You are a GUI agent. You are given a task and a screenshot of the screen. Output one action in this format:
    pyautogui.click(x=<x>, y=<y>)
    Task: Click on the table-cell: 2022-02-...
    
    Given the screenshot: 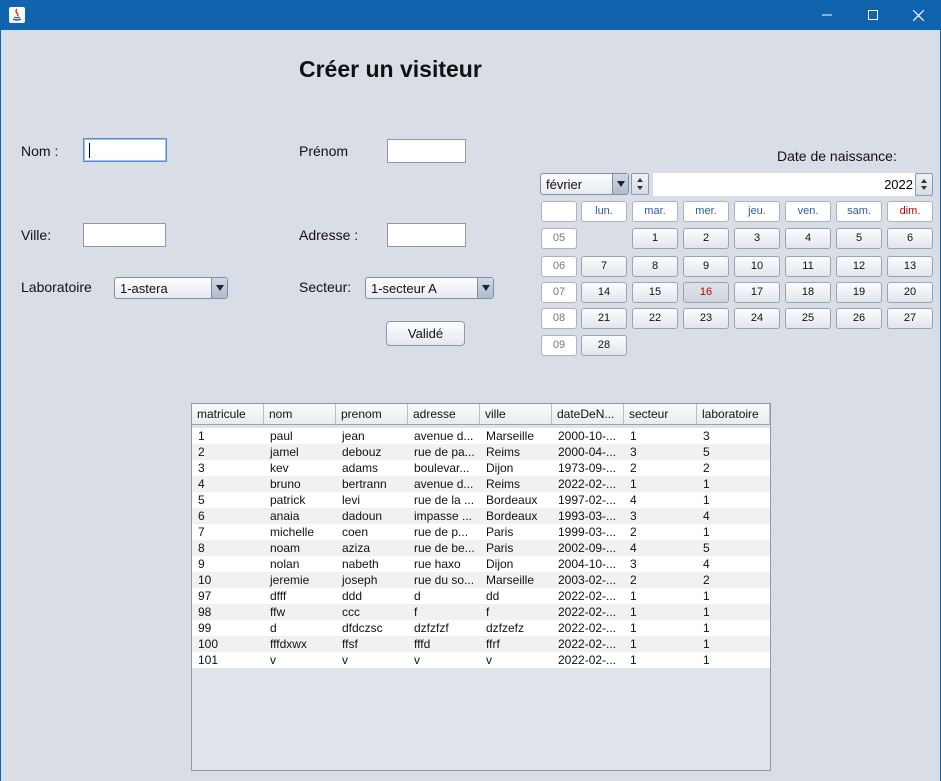 What is the action you would take?
    pyautogui.click(x=587, y=660)
    